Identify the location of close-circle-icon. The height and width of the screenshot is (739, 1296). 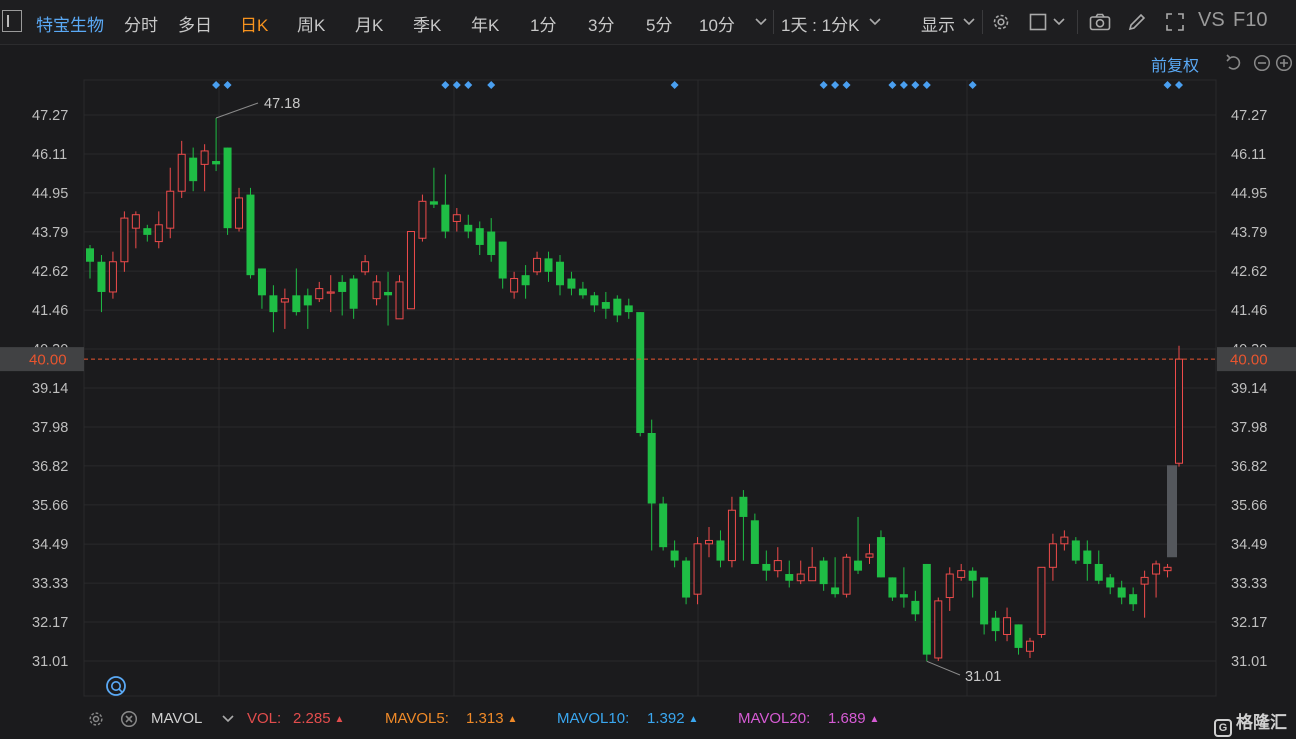
(129, 719).